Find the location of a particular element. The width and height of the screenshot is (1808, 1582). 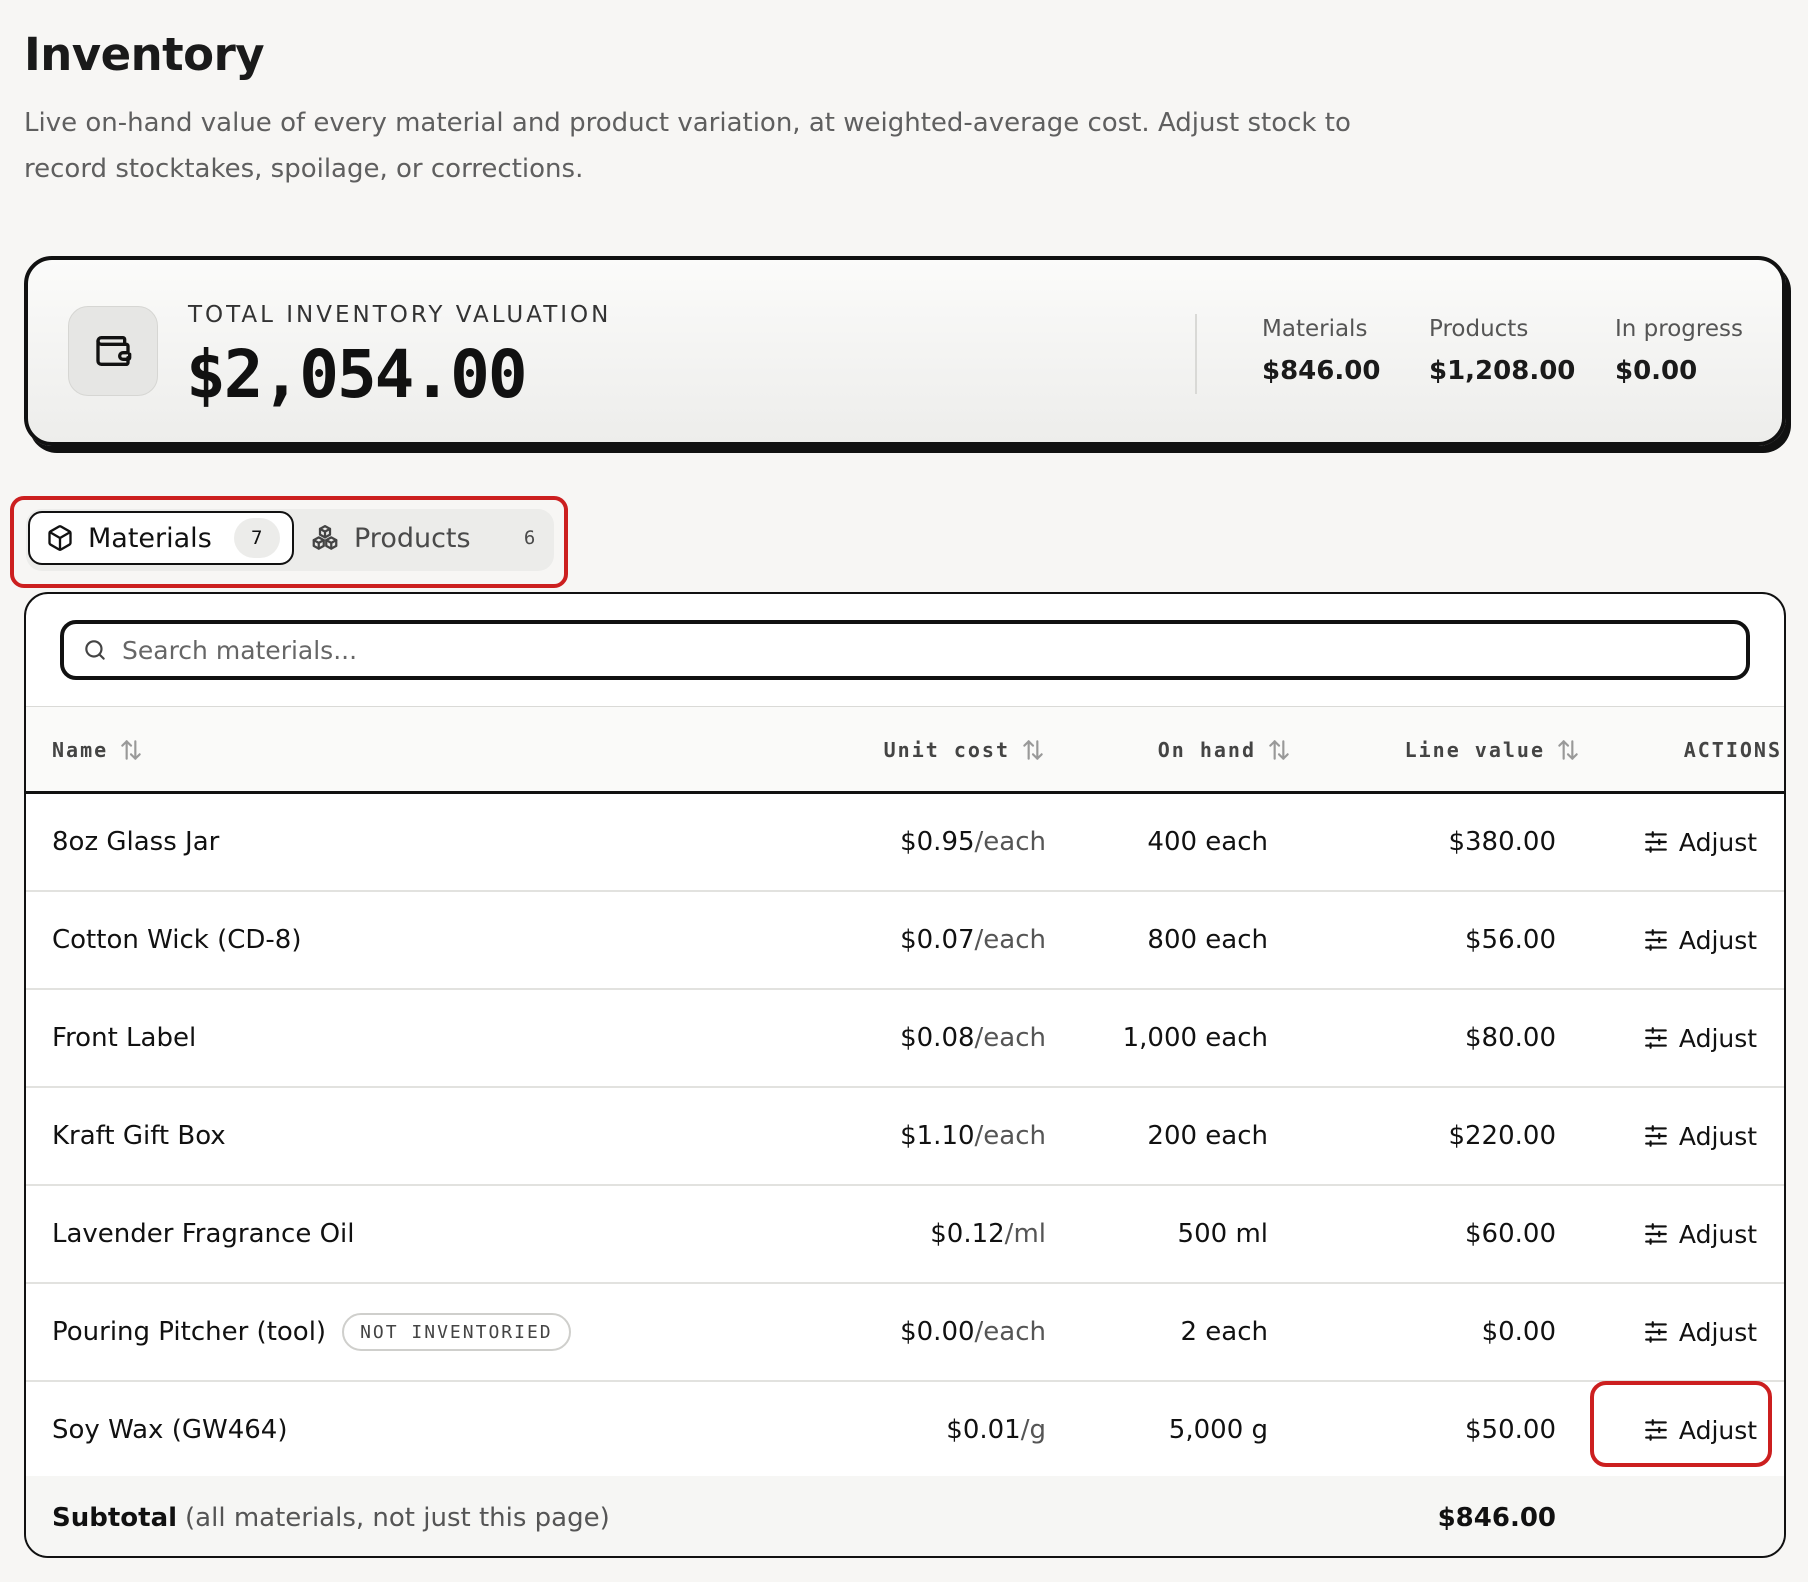

line-value: $56.00 is located at coordinates (1510, 940).